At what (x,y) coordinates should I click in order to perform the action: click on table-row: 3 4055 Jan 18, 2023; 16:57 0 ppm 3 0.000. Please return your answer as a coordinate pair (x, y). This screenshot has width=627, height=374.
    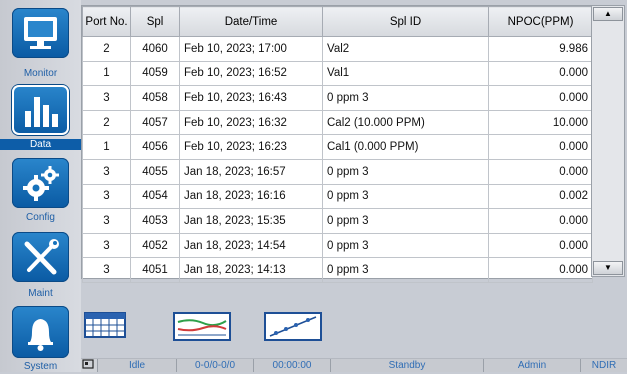
    Looking at the image, I should click on (337, 171).